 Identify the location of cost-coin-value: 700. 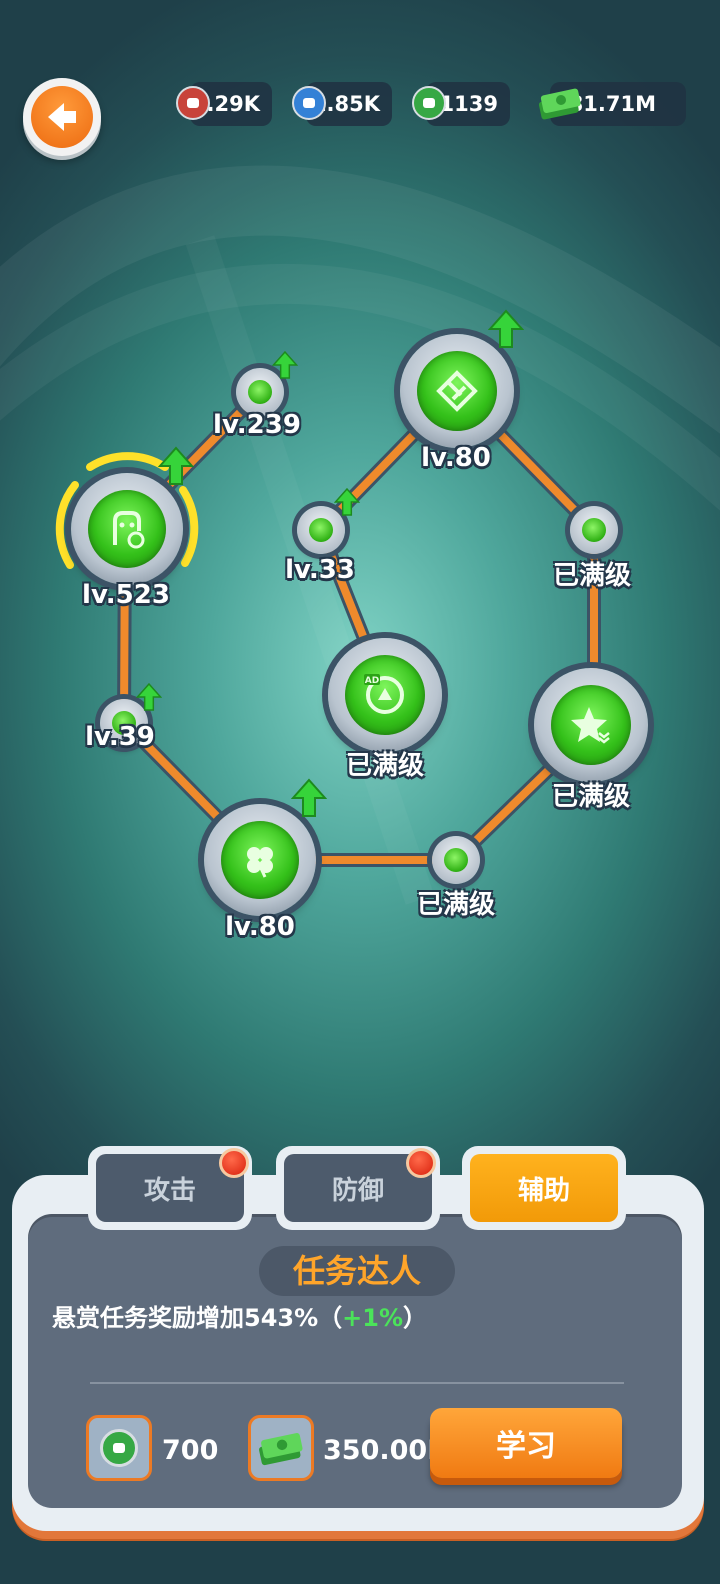
(190, 1450).